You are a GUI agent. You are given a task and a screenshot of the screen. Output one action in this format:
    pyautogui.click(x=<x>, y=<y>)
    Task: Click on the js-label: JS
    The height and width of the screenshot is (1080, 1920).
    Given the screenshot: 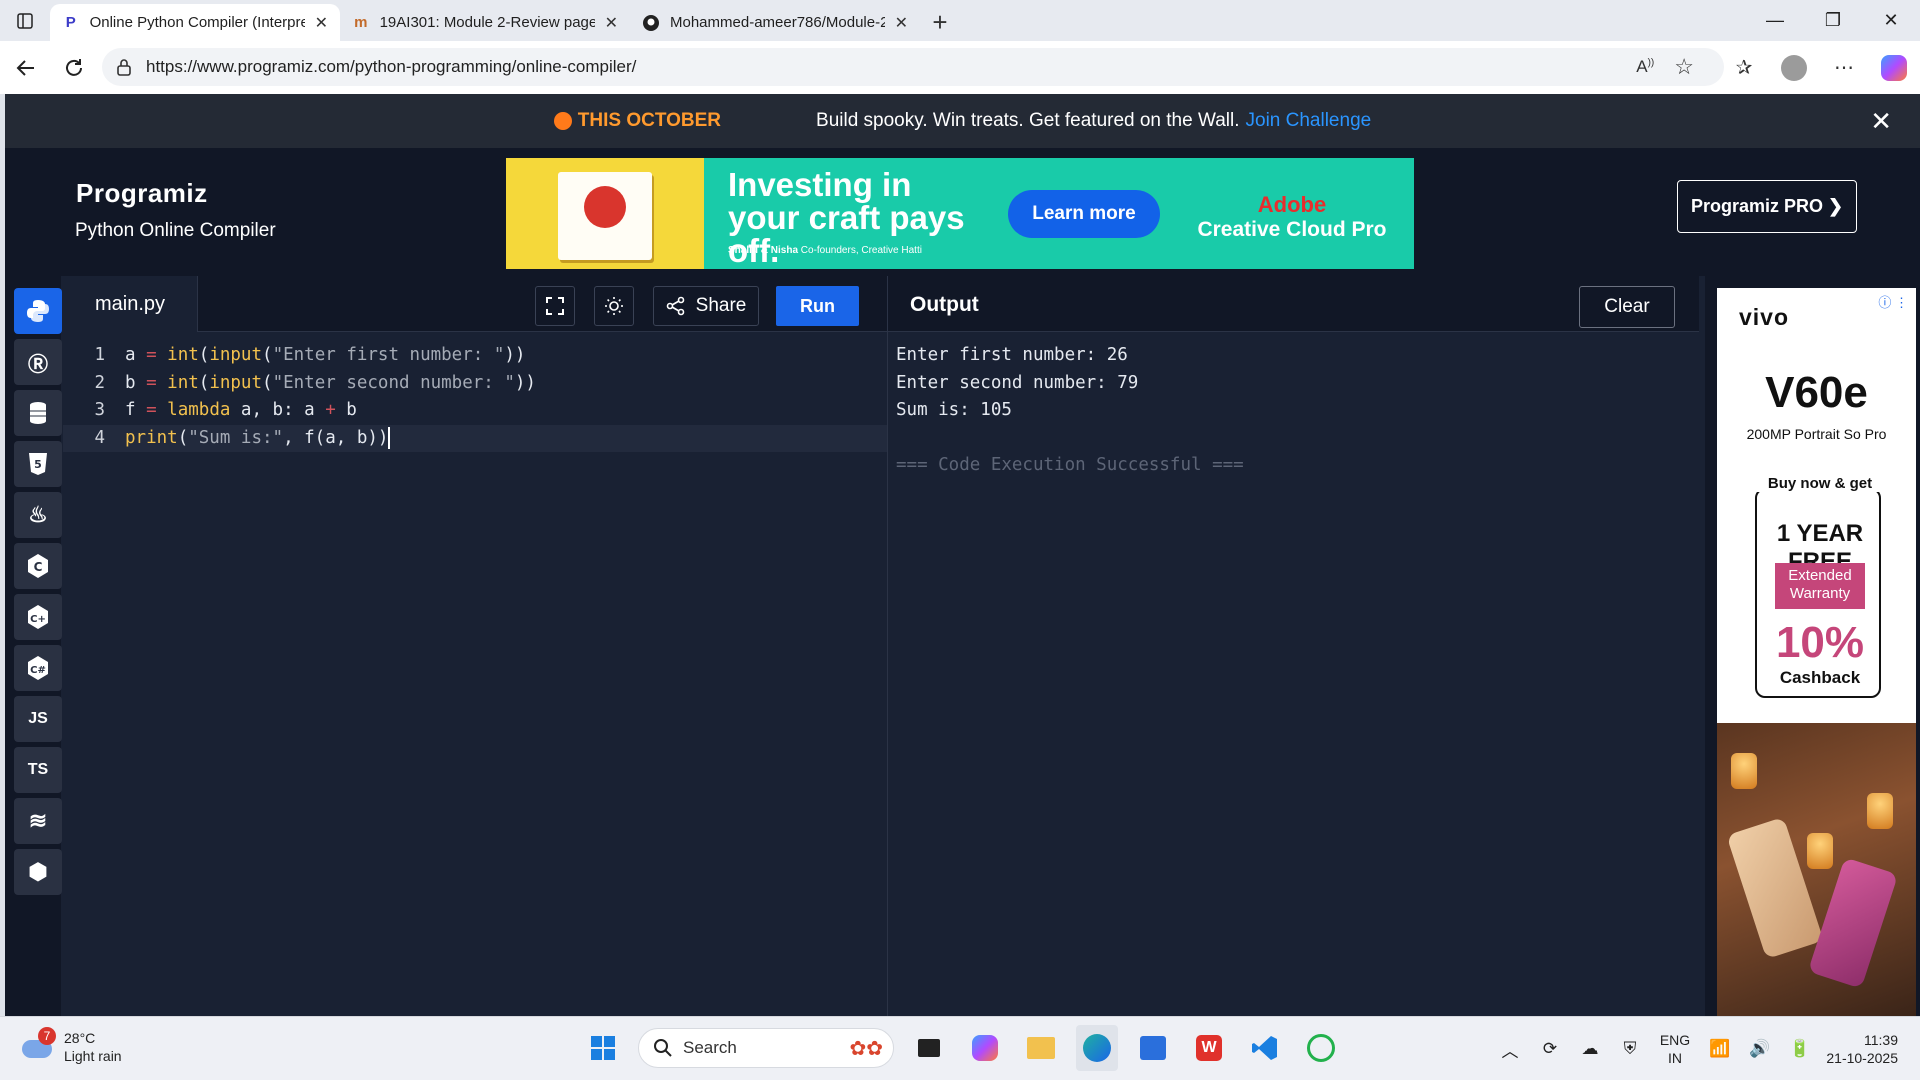 What is the action you would take?
    pyautogui.click(x=38, y=718)
    